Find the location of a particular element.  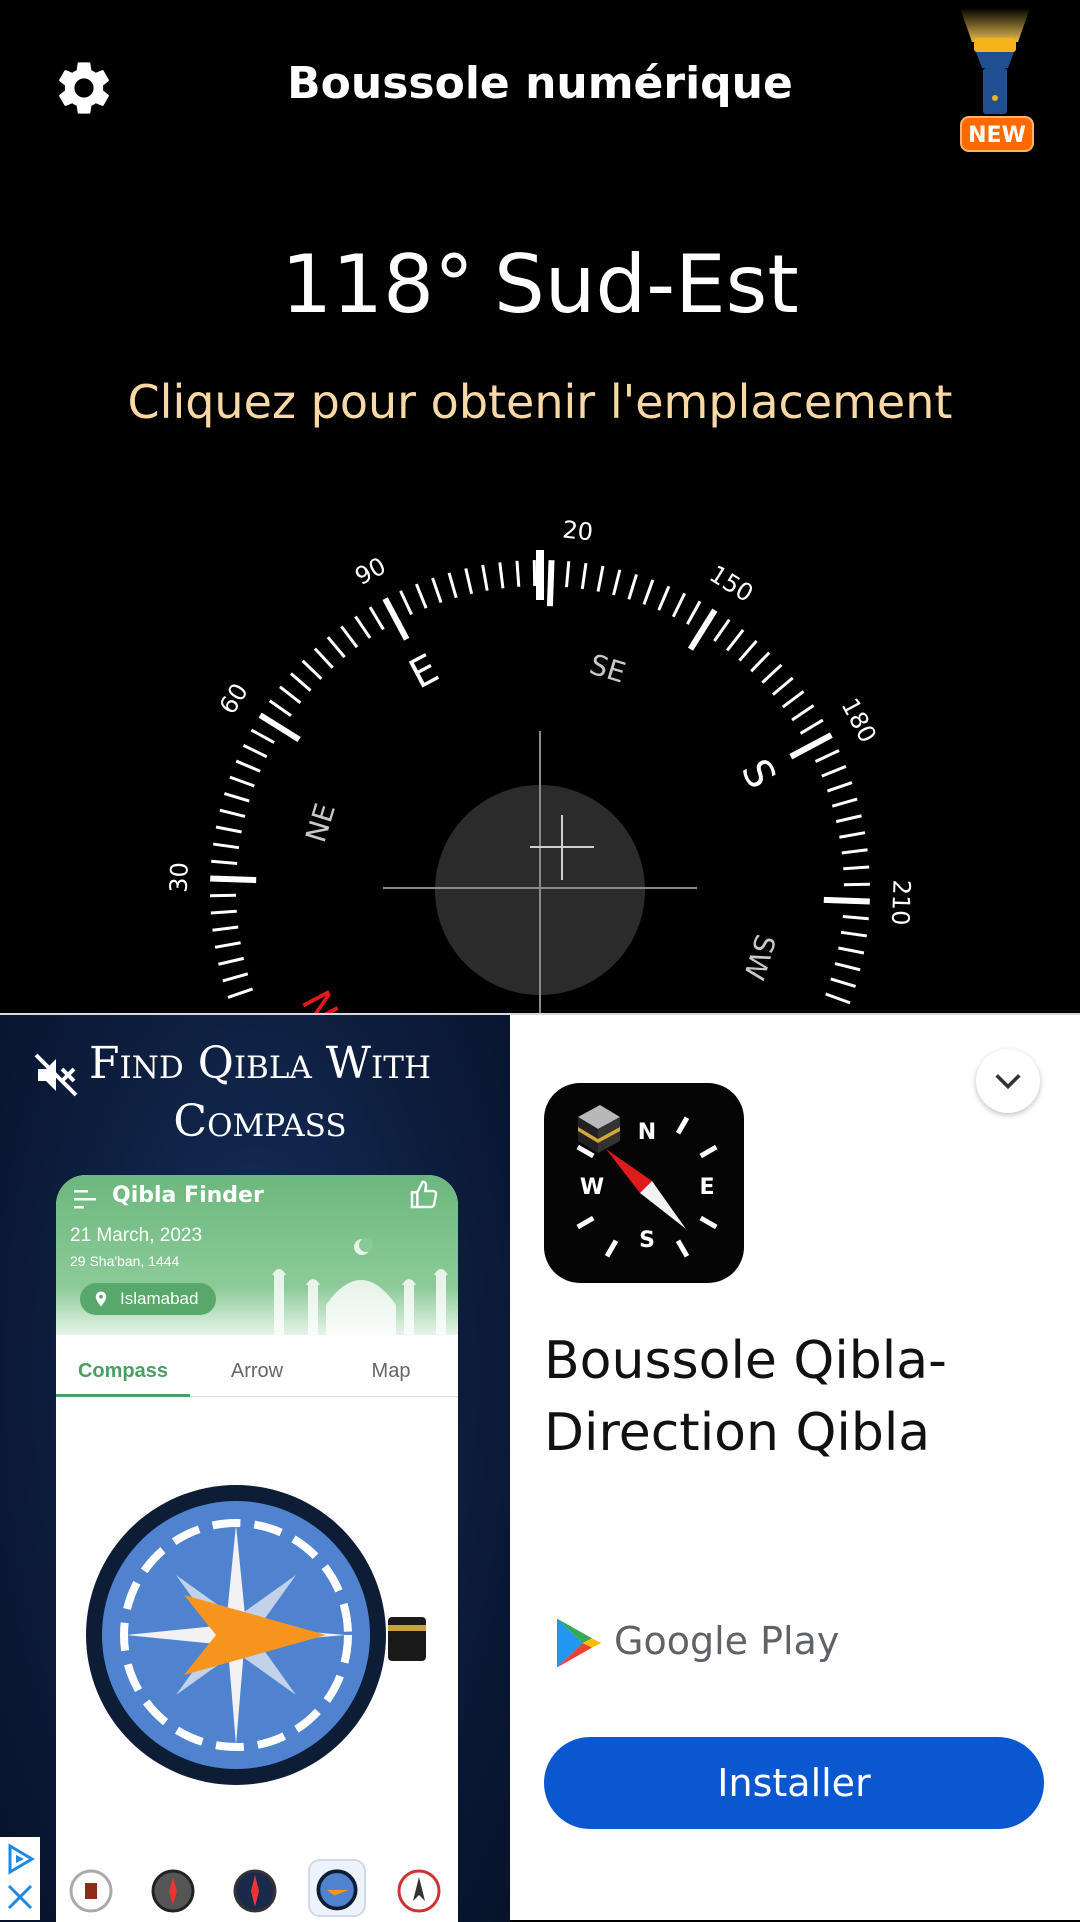

phone-city-chip: Islamabad is located at coordinates (148, 1299).